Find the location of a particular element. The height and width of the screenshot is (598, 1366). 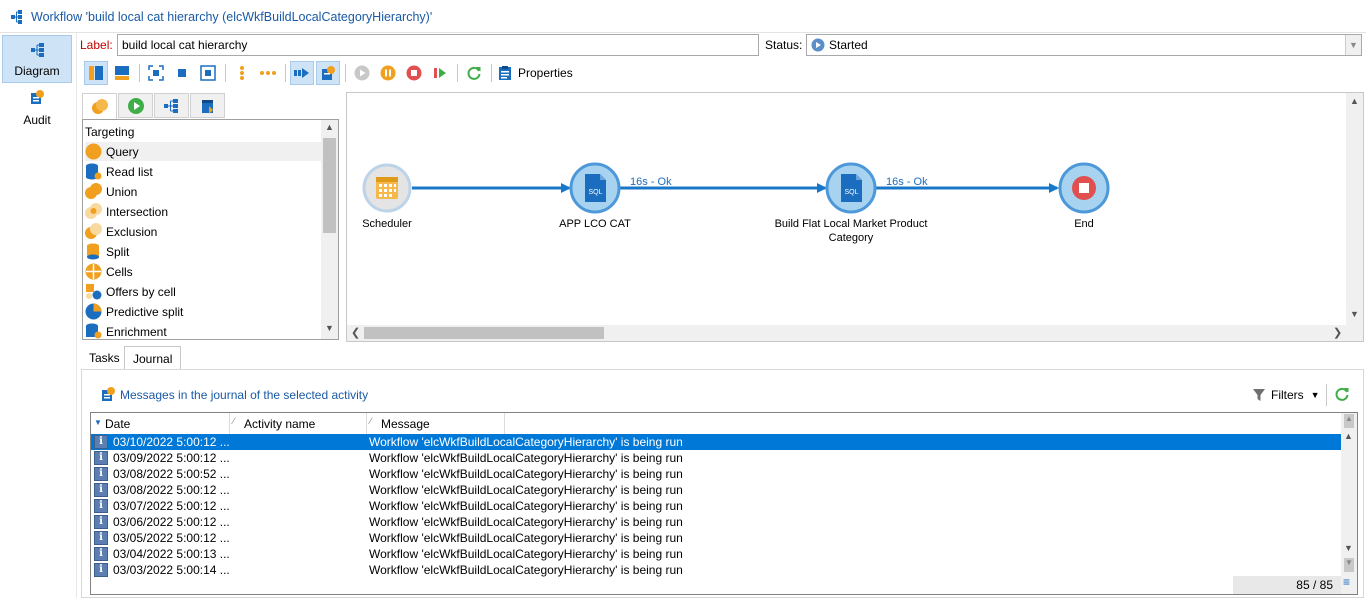

transition-label: 16s - Ok is located at coordinates (907, 182).